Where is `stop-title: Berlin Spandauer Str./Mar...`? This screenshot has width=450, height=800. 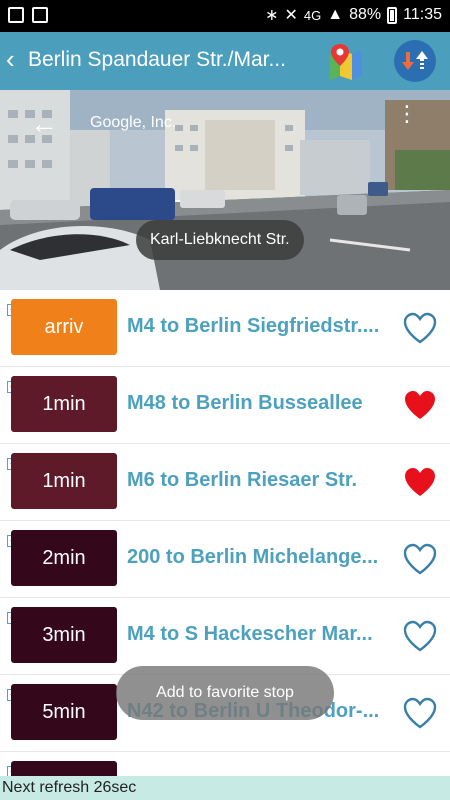
stop-title: Berlin Spandauer Str./Mar... is located at coordinates (157, 59).